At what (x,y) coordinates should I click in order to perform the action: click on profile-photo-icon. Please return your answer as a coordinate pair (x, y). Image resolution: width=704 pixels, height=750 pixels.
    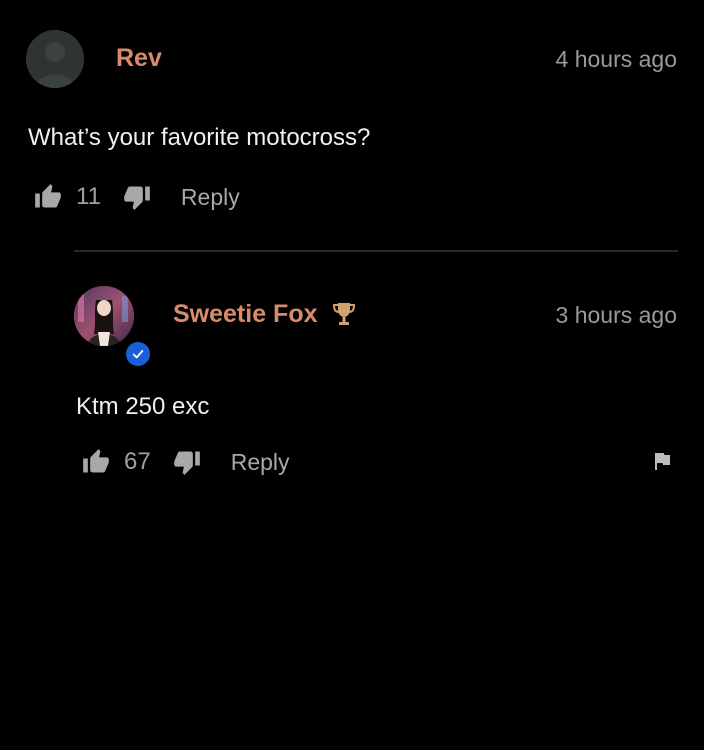
    Looking at the image, I should click on (104, 316).